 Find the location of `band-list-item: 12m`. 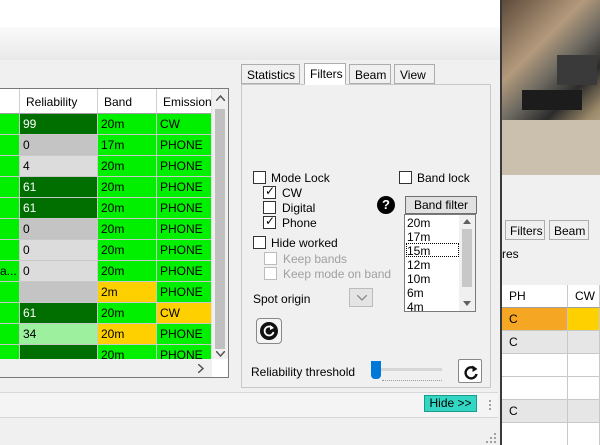

band-list-item: 12m is located at coordinates (418, 265).